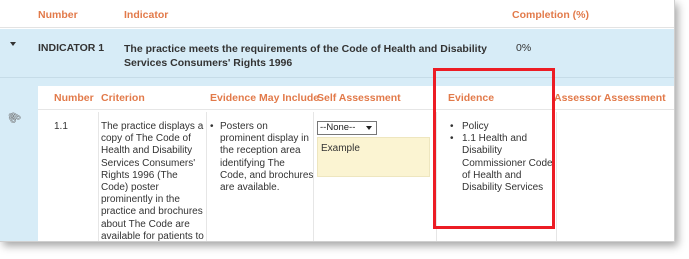  What do you see at coordinates (265, 98) in the screenshot?
I see `column-header-evidence-may-include: Evidence May Include` at bounding box center [265, 98].